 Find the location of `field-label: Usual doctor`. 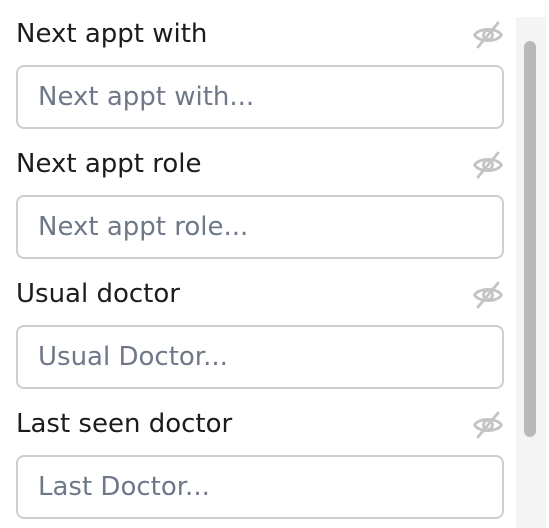

field-label: Usual doctor is located at coordinates (98, 294).